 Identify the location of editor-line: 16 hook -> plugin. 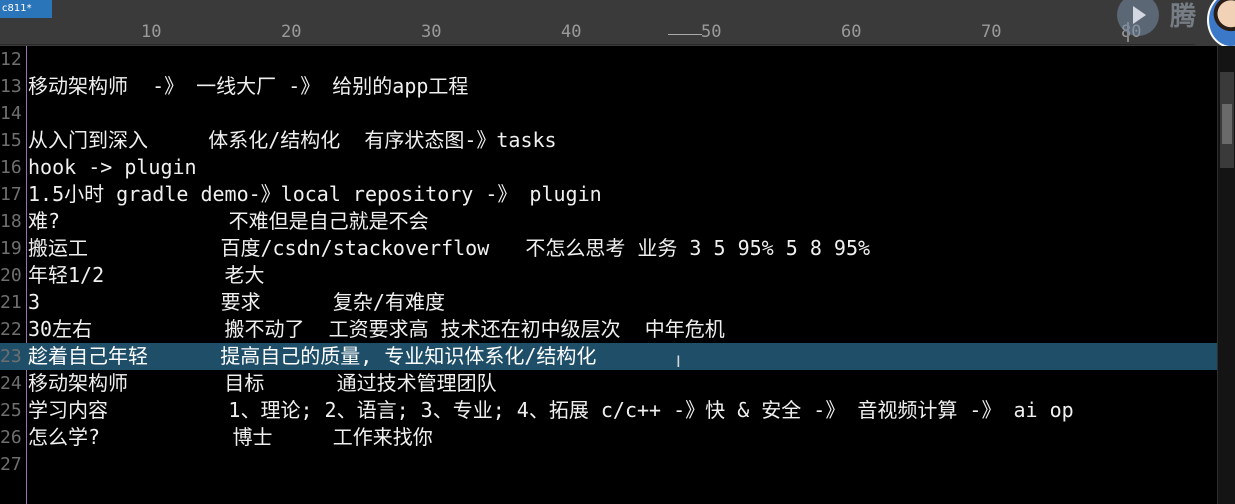
(608, 167).